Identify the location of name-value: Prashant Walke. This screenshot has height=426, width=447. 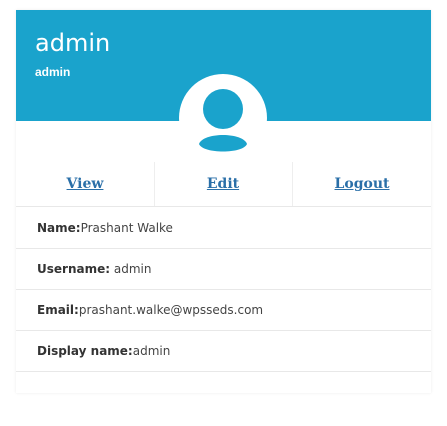
(126, 228).